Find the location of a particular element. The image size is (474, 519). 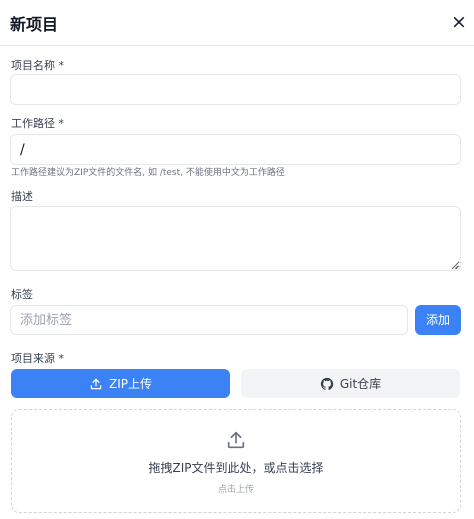

dialog-header: 新项目 × is located at coordinates (237, 23).